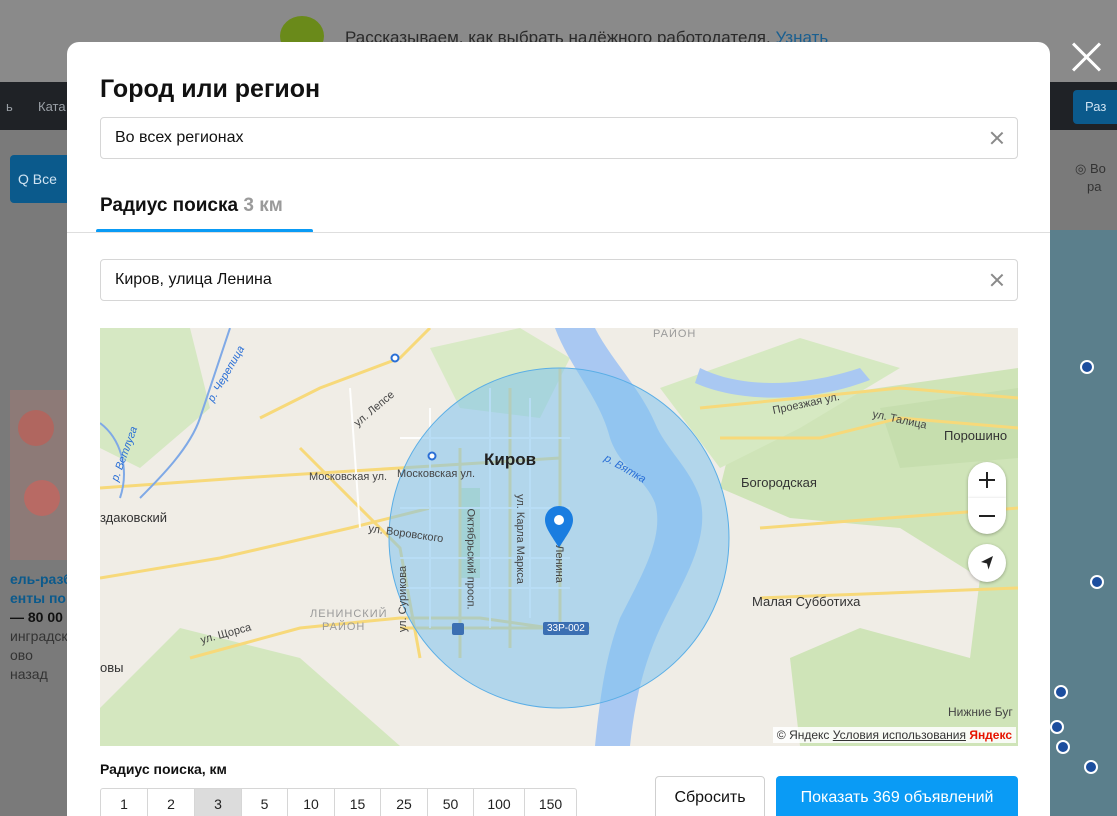 This screenshot has width=1117, height=816. What do you see at coordinates (545, 280) in the screenshot?
I see `address-input` at bounding box center [545, 280].